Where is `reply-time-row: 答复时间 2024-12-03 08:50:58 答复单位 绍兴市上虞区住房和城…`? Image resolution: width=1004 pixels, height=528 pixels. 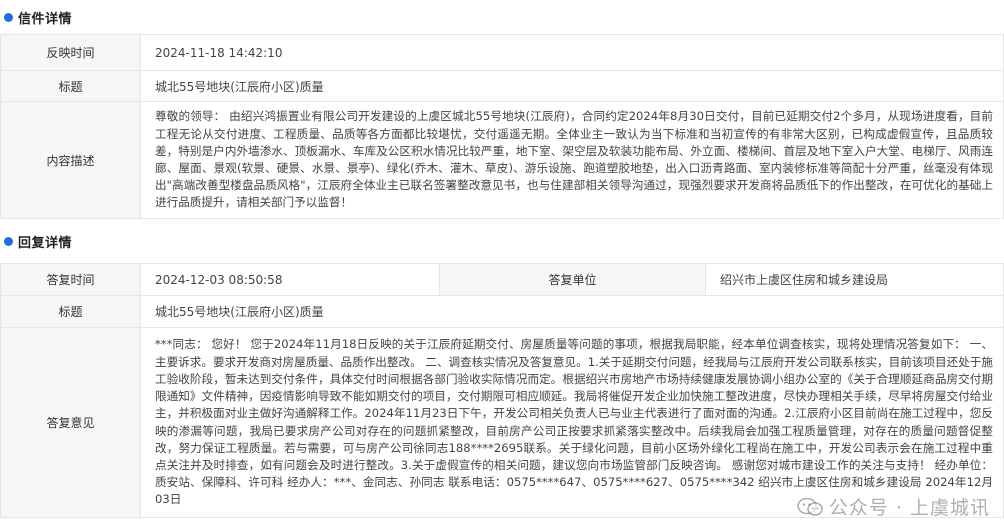
reply-time-row: 答复时间 2024-12-03 08:50:58 答复单位 绍兴市上虞区住房和城… is located at coordinates (502, 279).